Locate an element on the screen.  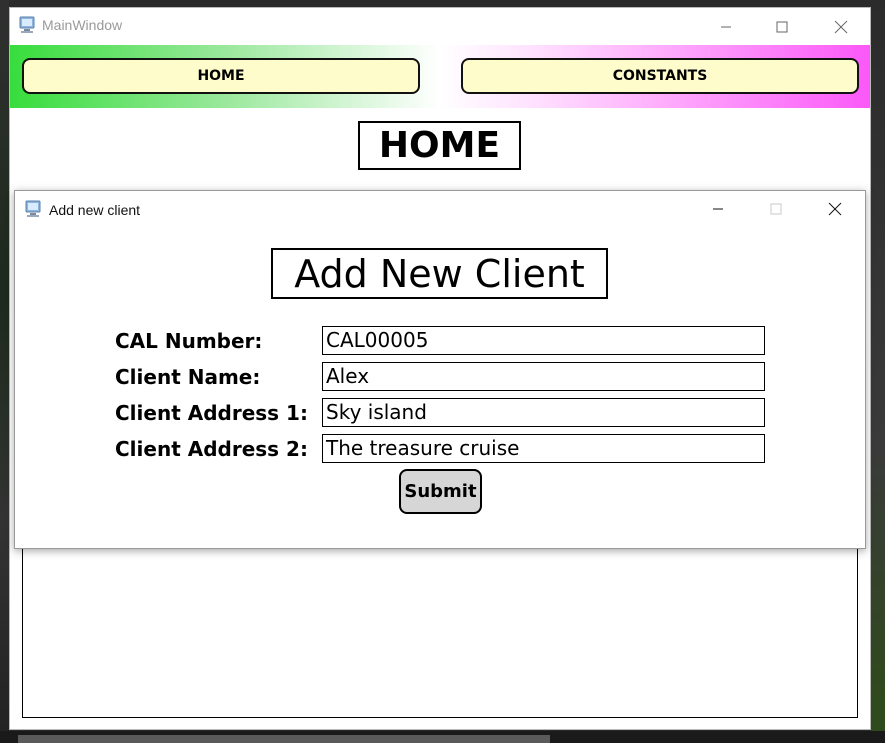
maximize-button is located at coordinates (782, 26).